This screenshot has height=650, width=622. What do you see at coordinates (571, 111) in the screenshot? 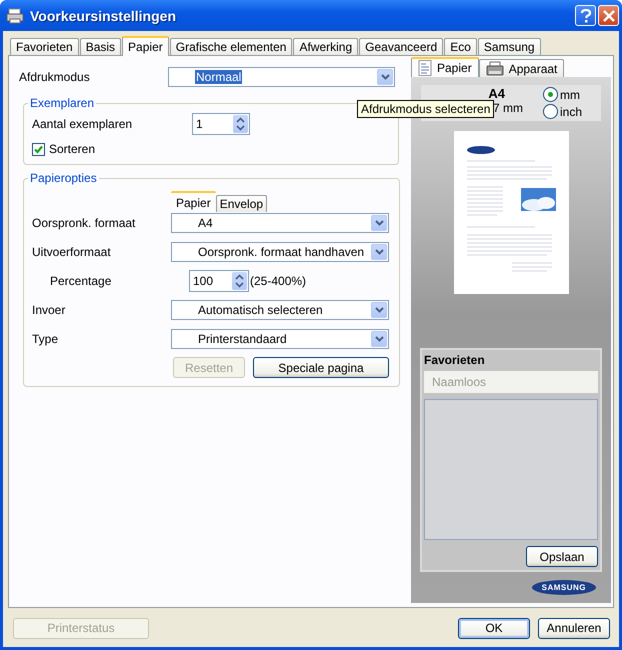
I see `radio-label: inch` at bounding box center [571, 111].